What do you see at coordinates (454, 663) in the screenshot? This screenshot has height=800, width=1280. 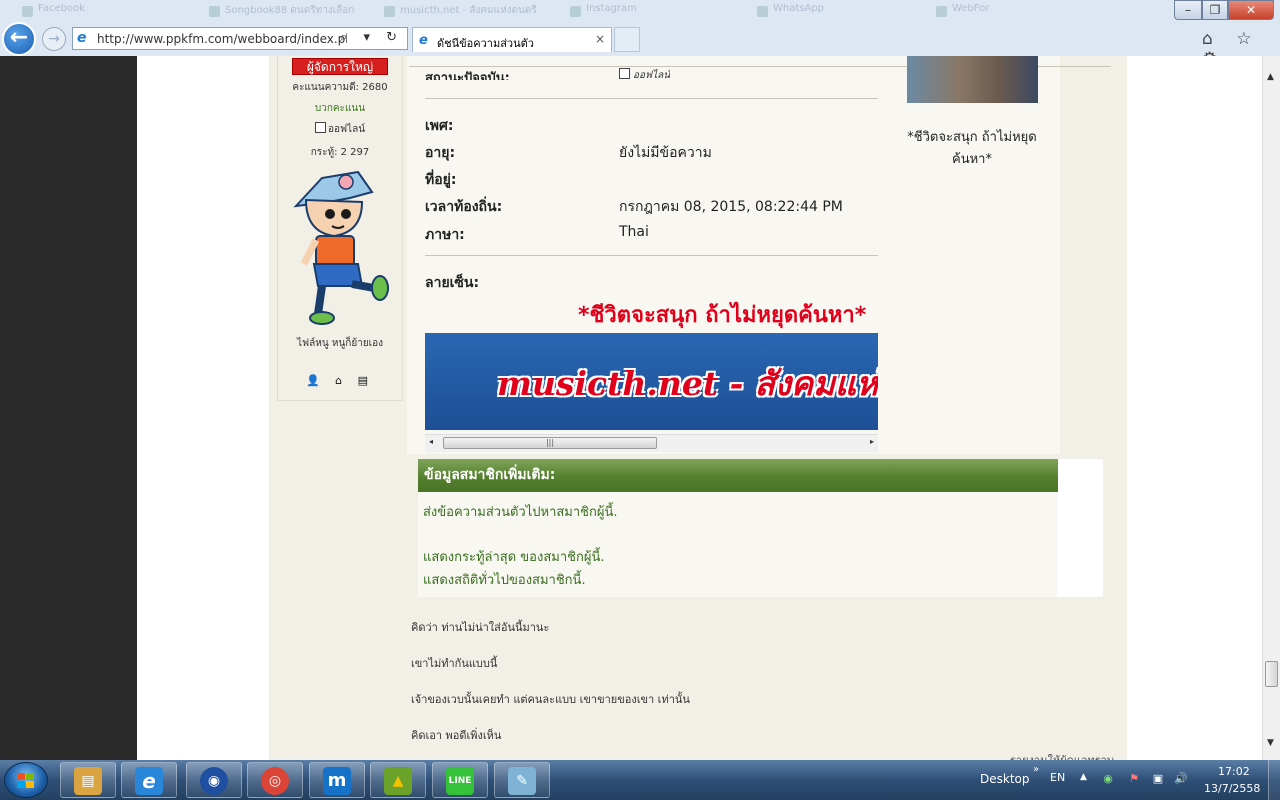 I see `post-text-line: เขาไม่ทำกันแบบนี้` at bounding box center [454, 663].